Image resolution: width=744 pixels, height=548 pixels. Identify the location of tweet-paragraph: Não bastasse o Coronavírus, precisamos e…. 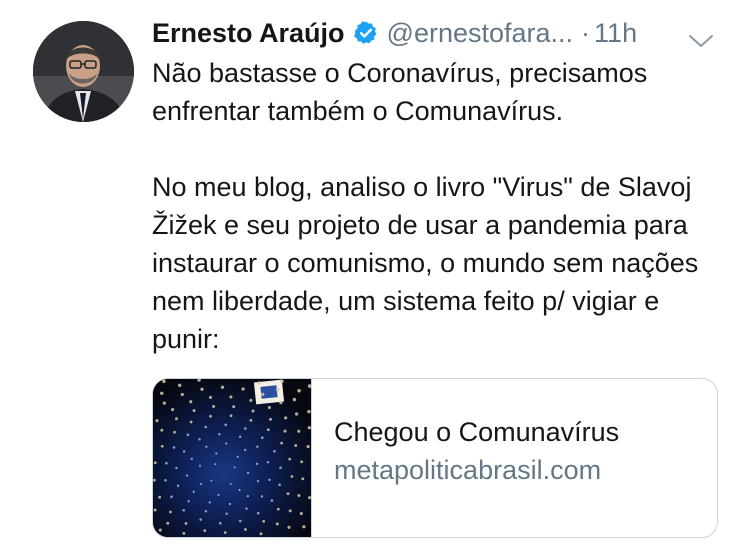
(400, 92).